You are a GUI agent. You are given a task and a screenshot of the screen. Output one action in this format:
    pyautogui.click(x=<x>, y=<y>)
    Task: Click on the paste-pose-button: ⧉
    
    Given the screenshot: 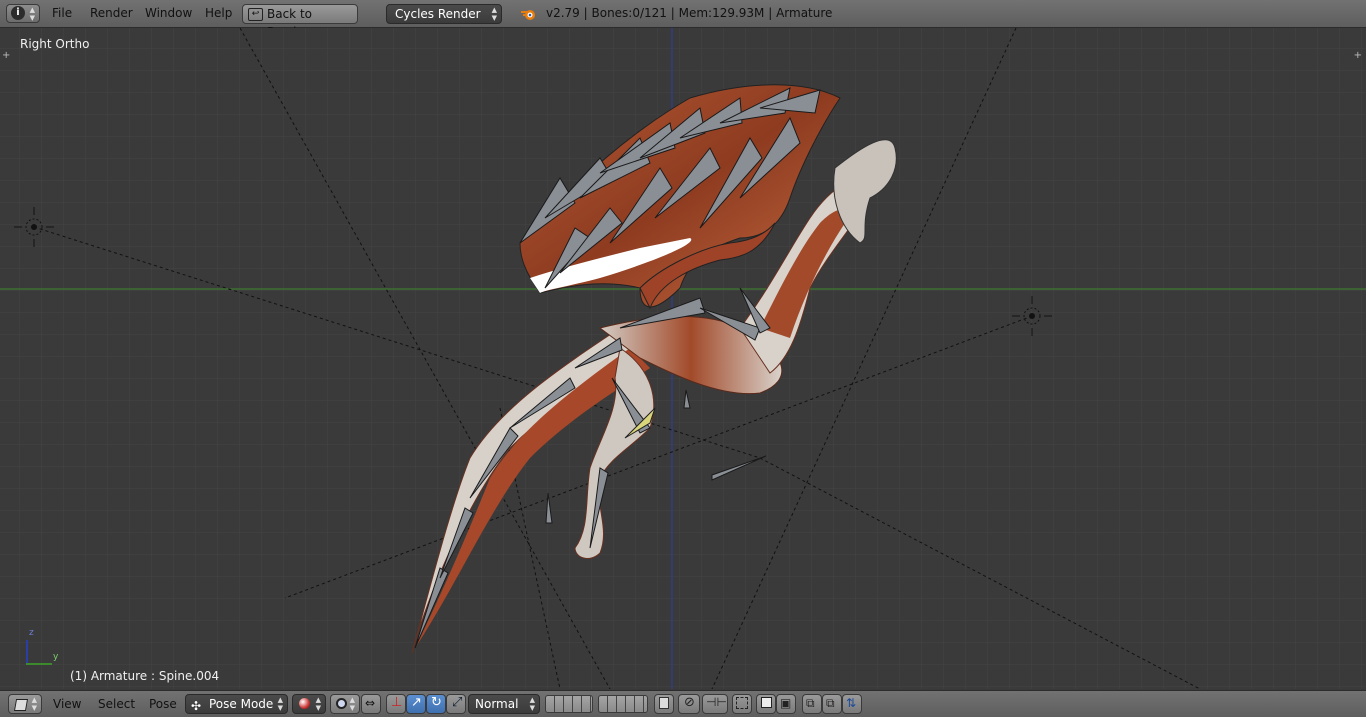 What is the action you would take?
    pyautogui.click(x=832, y=704)
    